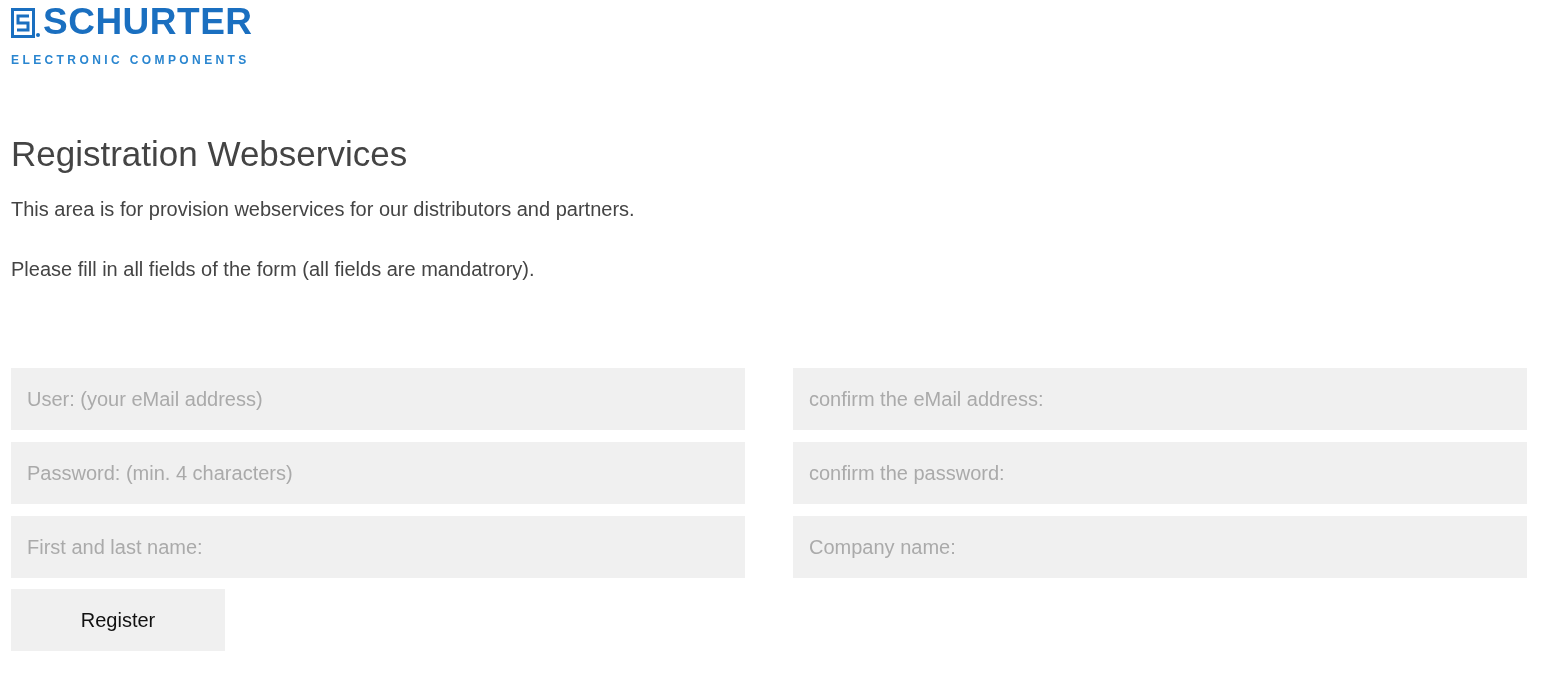 Image resolution: width=1541 pixels, height=678 pixels. I want to click on logo-wordmark: SCHURTER, so click(148, 22).